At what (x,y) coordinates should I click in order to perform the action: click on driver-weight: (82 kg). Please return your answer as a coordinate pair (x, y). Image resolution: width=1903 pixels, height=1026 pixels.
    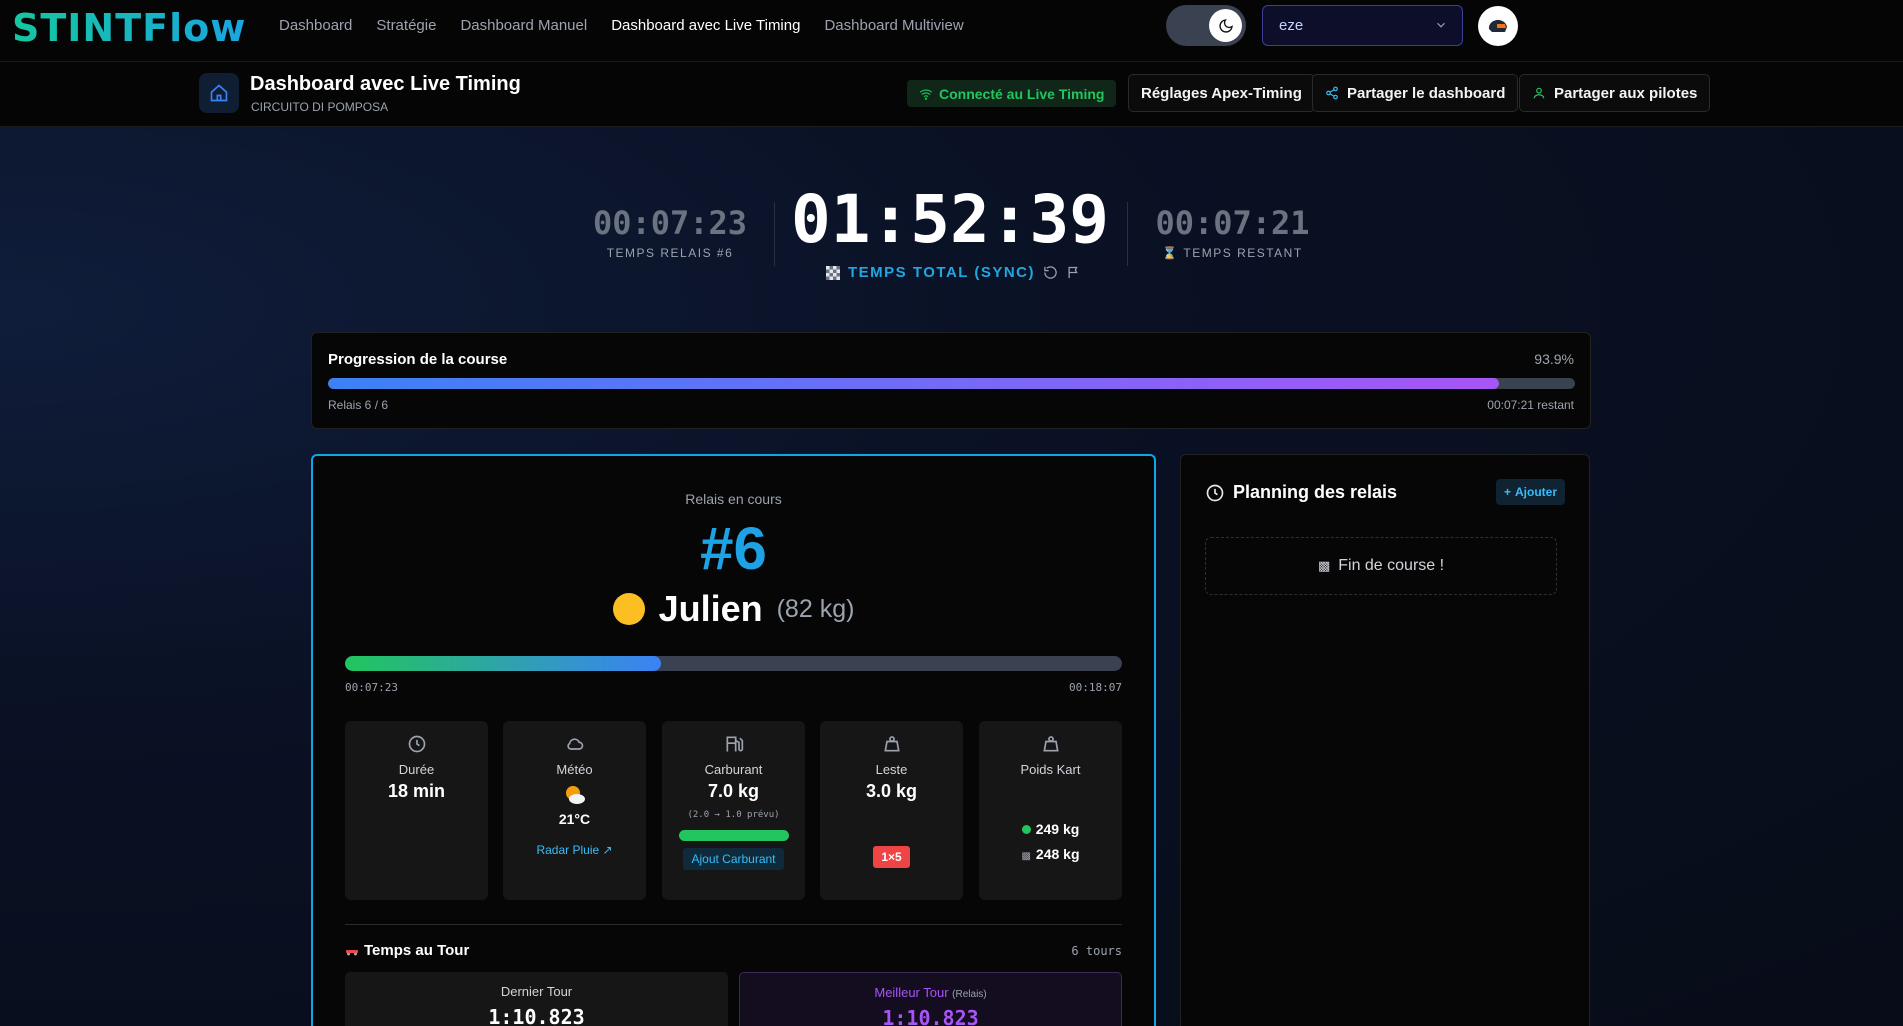
    Looking at the image, I should click on (815, 608).